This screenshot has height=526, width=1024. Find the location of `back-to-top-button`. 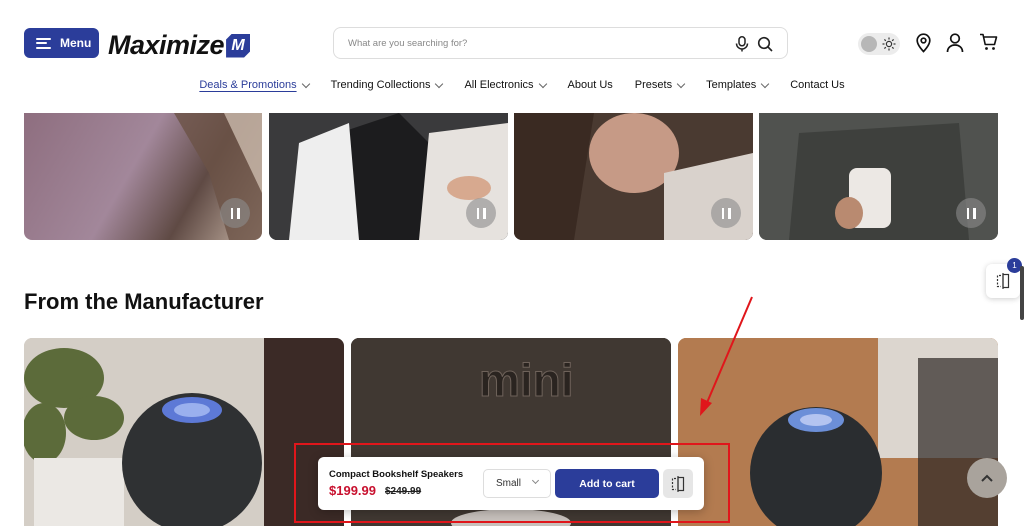

back-to-top-button is located at coordinates (987, 478).